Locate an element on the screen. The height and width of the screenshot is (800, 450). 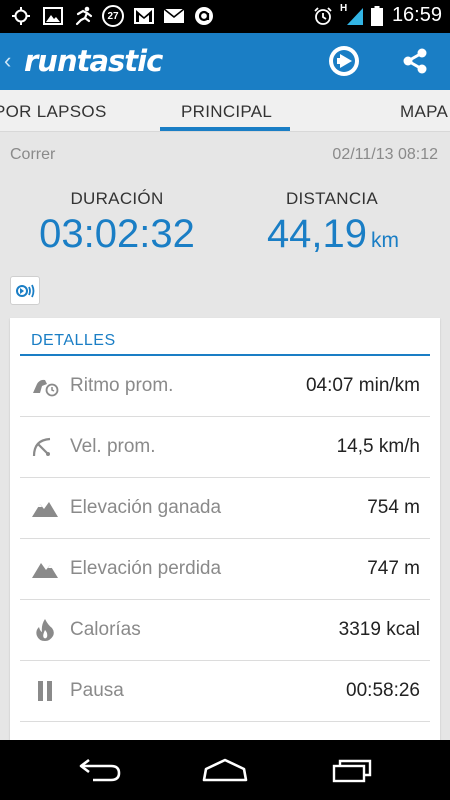
recent-apps-button is located at coordinates (352, 770).